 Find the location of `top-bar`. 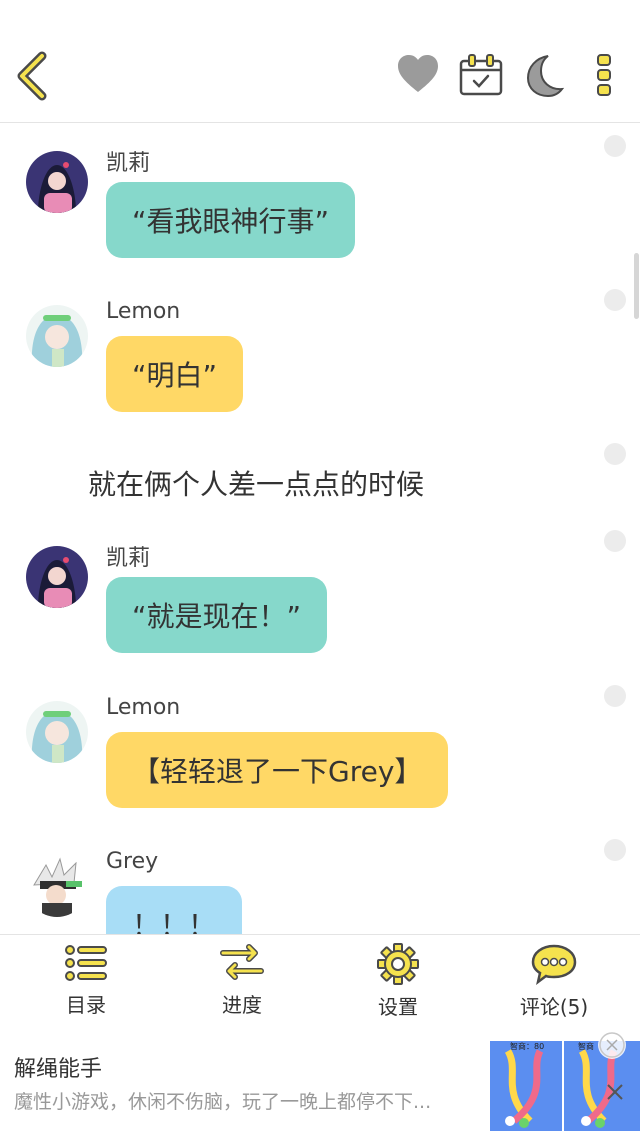

top-bar is located at coordinates (320, 61).